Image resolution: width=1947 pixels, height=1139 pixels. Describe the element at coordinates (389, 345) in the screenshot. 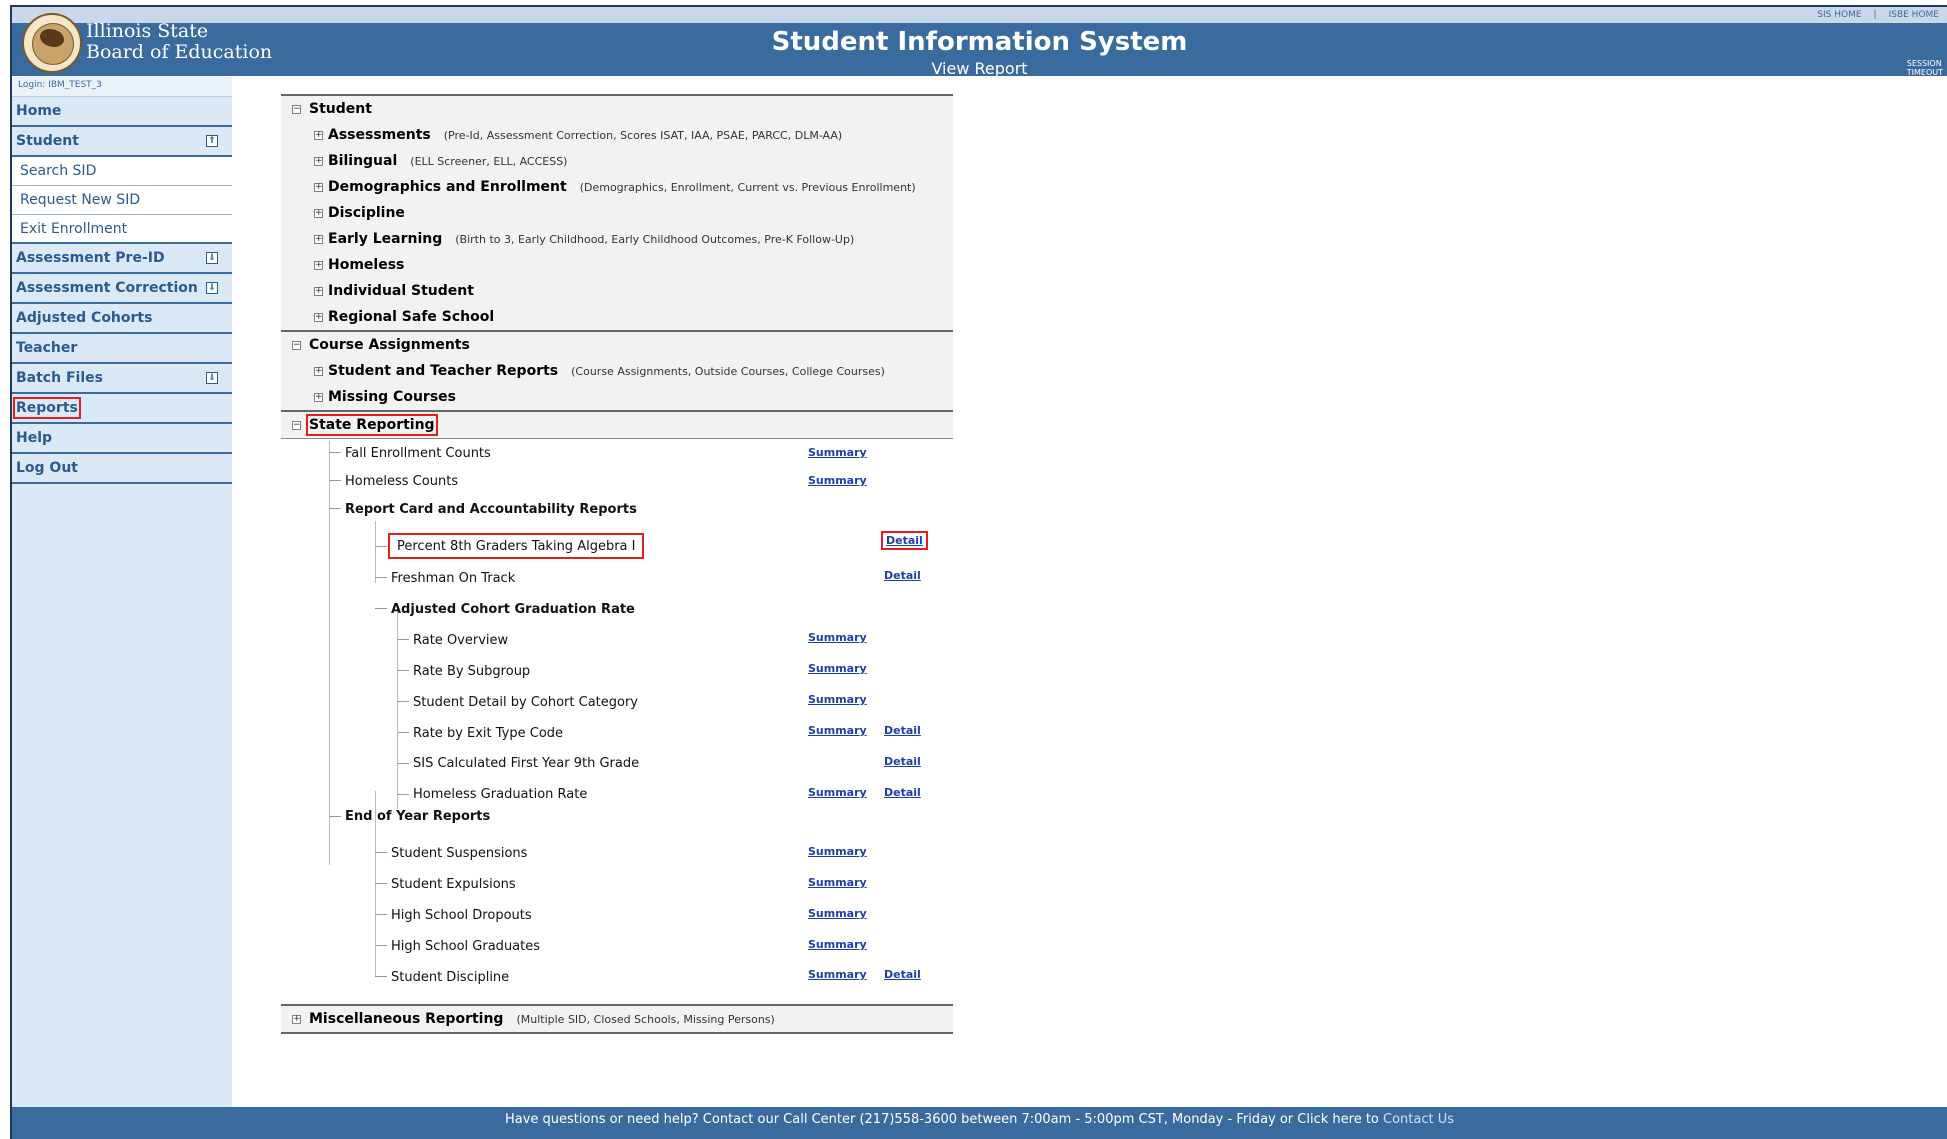

I see `section-title: Course Assignments` at that location.